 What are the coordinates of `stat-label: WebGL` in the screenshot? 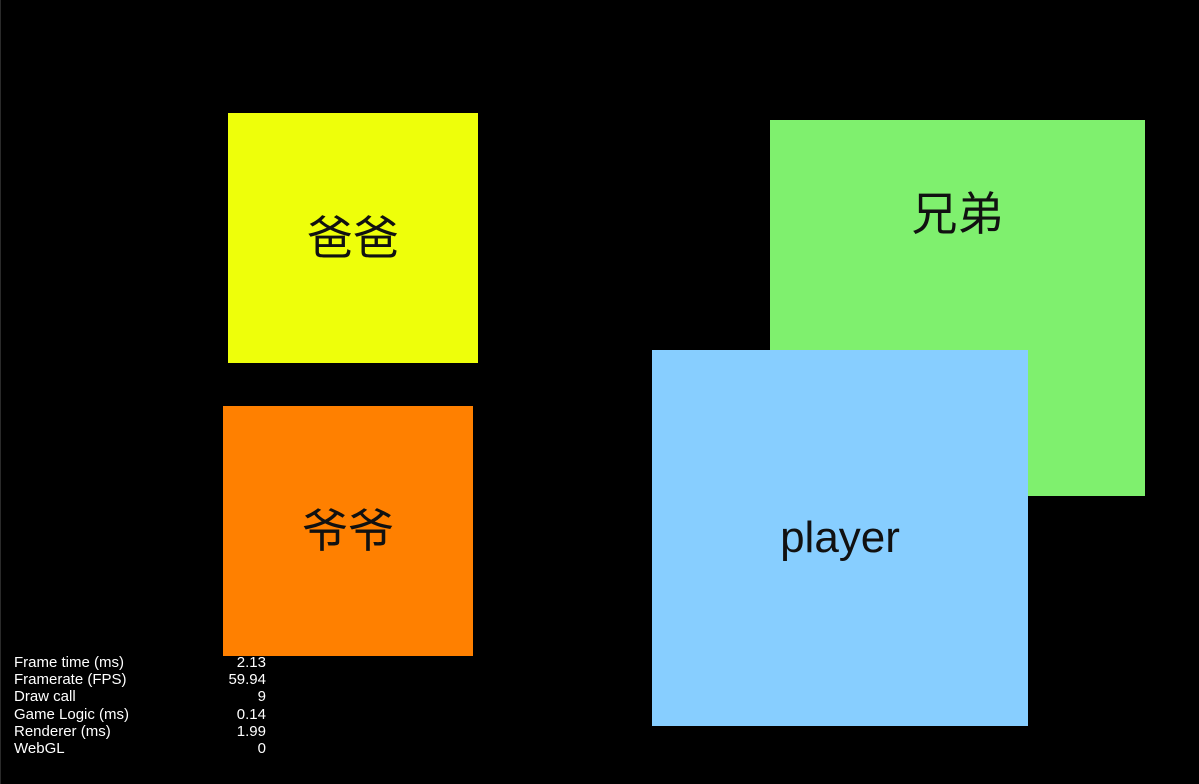 It's located at (39, 749).